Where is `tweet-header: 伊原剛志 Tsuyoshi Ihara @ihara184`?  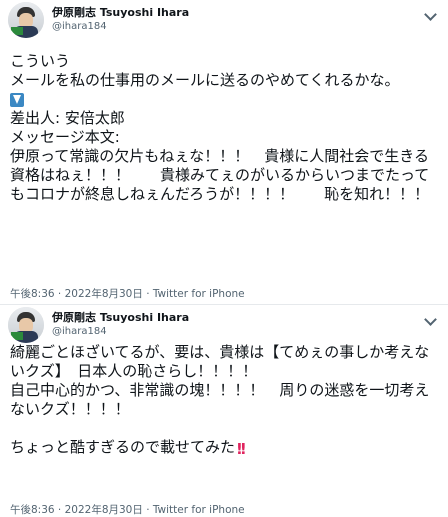 tweet-header: 伊原剛志 Tsuyoshi Ihara @ihara184 is located at coordinates (224, 22).